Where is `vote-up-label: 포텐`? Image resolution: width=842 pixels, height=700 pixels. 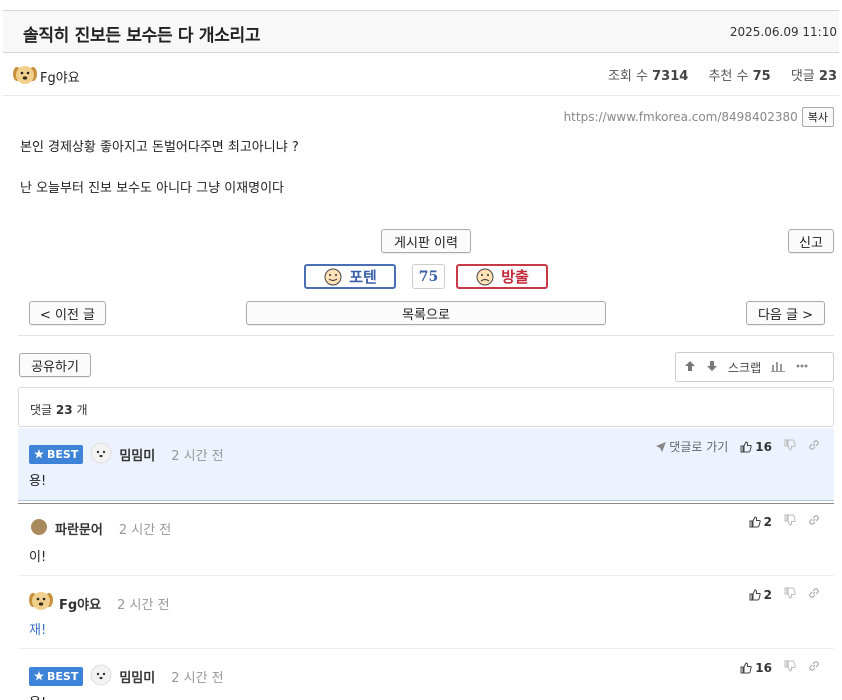 vote-up-label: 포텐 is located at coordinates (363, 277).